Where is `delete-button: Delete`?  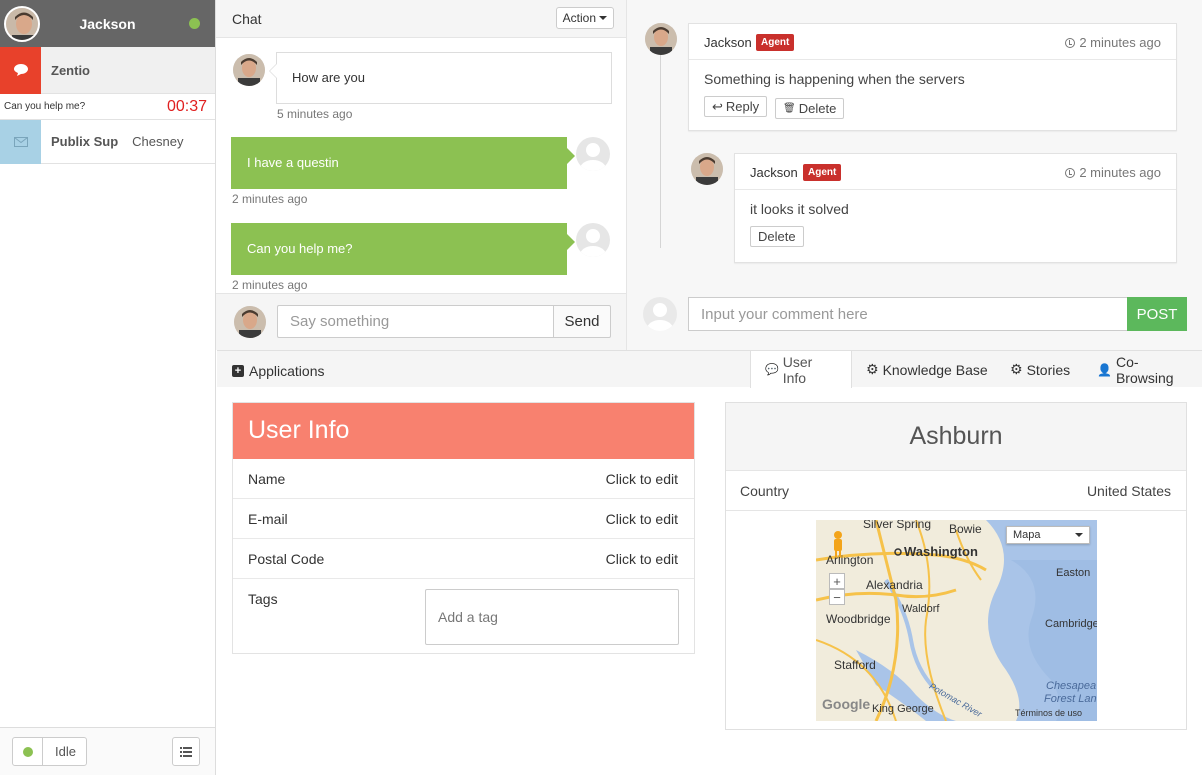
delete-button: Delete is located at coordinates (777, 236).